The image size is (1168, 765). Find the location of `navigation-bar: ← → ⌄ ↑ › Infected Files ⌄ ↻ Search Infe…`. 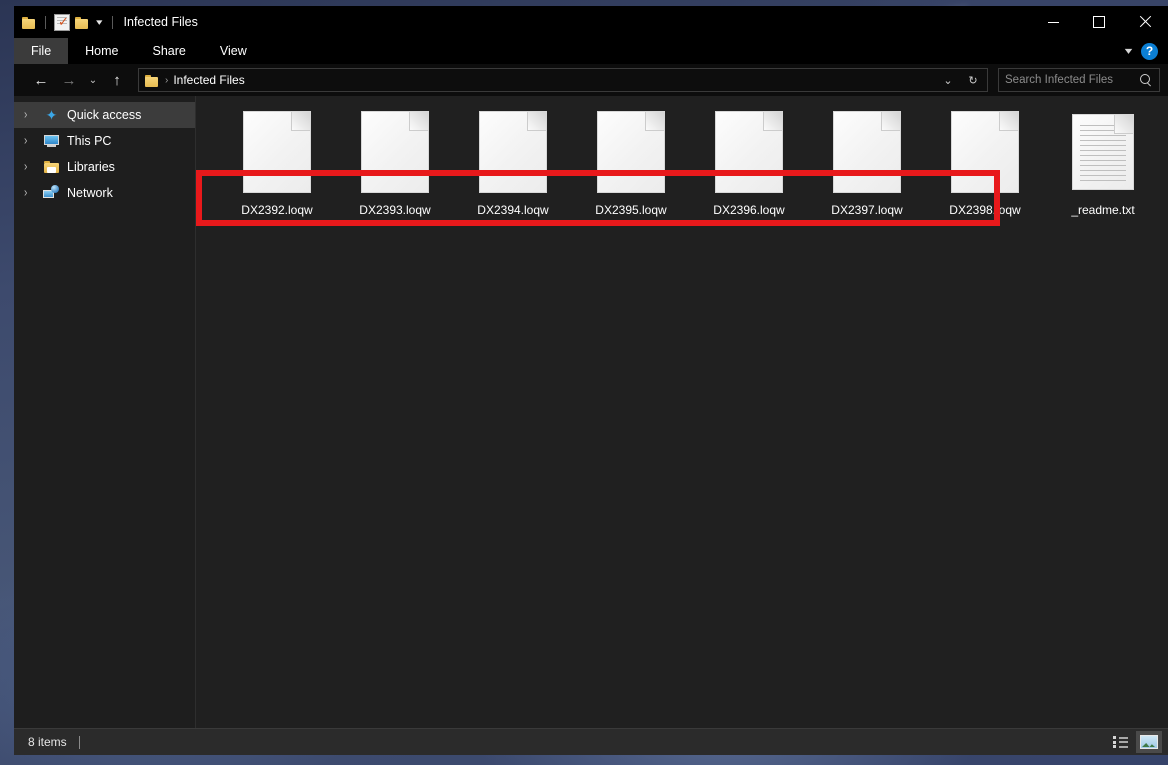

navigation-bar: ← → ⌄ ↑ › Infected Files ⌄ ↻ Search Infe… is located at coordinates (591, 80).